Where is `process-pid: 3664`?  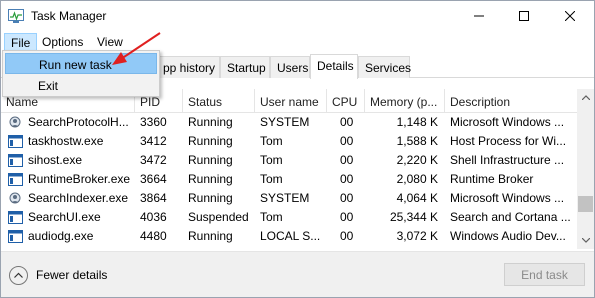 process-pid: 3664 is located at coordinates (153, 179).